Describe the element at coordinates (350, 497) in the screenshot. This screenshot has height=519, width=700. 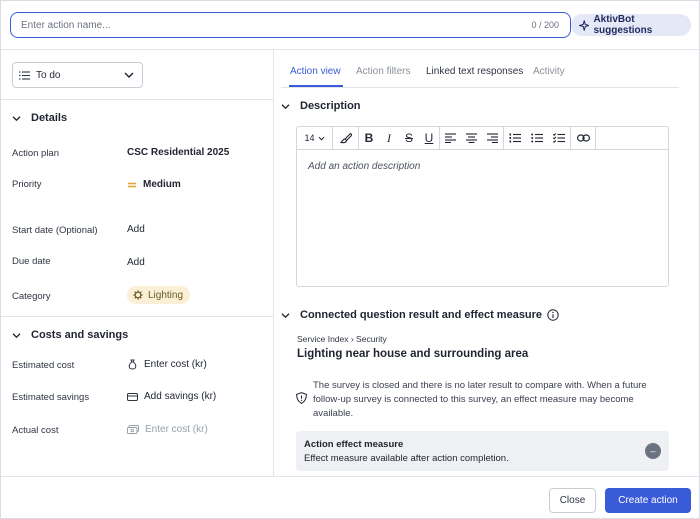
I see `dialog-footer: Close Create action` at that location.